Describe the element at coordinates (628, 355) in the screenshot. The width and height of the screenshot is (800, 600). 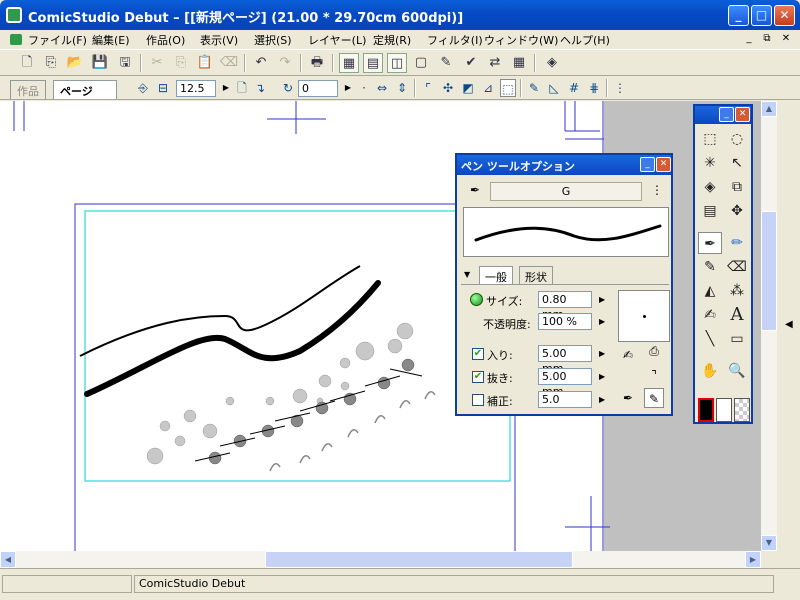
I see `entry-stroke-icon: ✍` at that location.